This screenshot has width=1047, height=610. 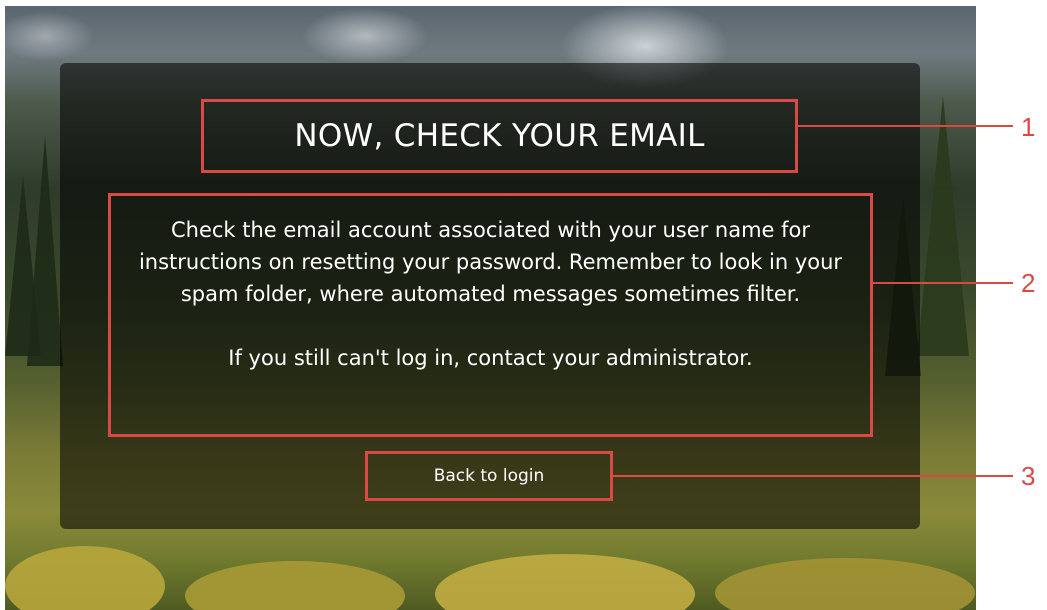 What do you see at coordinates (905, 126) in the screenshot?
I see `callout-1-line` at bounding box center [905, 126].